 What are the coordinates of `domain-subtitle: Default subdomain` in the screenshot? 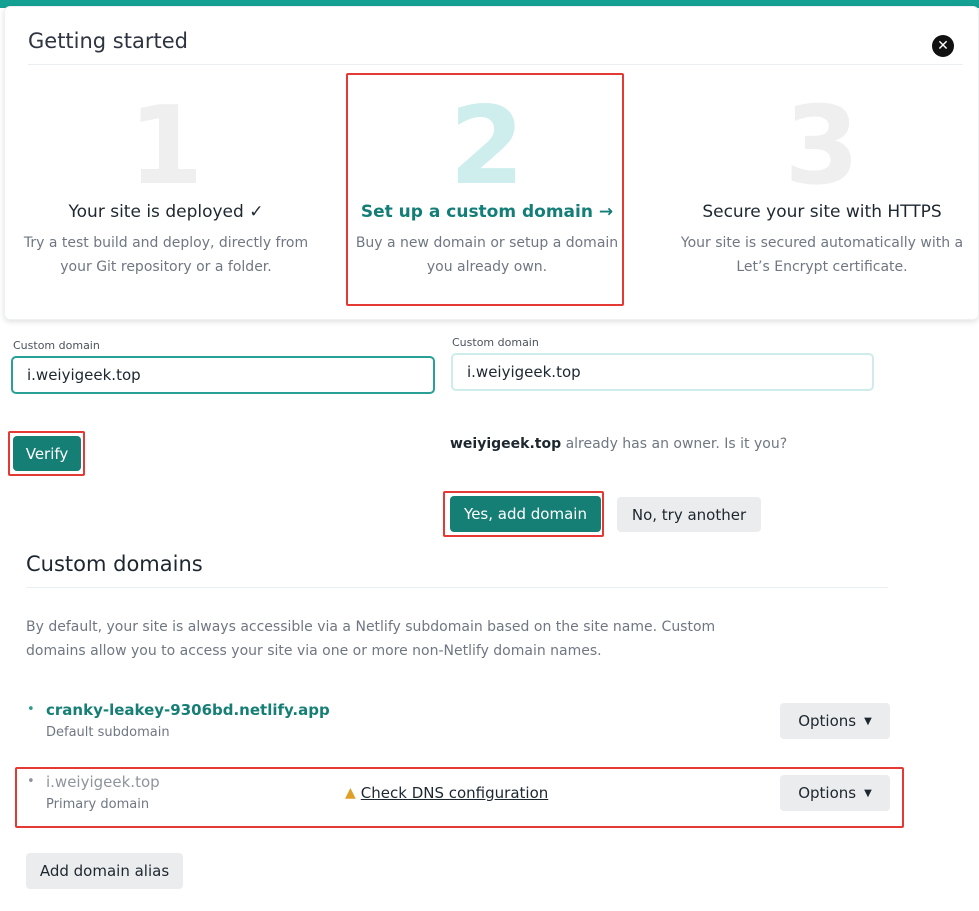 It's located at (108, 732).